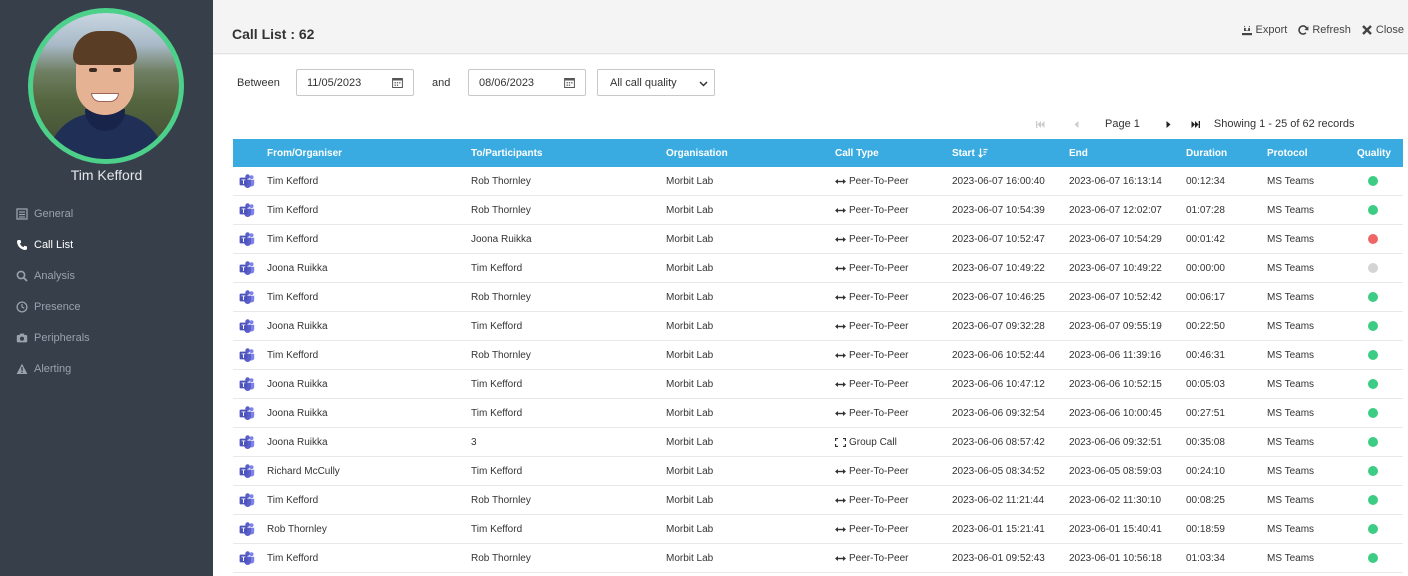 Image resolution: width=1408 pixels, height=576 pixels. Describe the element at coordinates (1206, 153) in the screenshot. I see `column-header-duration: Duration` at that location.